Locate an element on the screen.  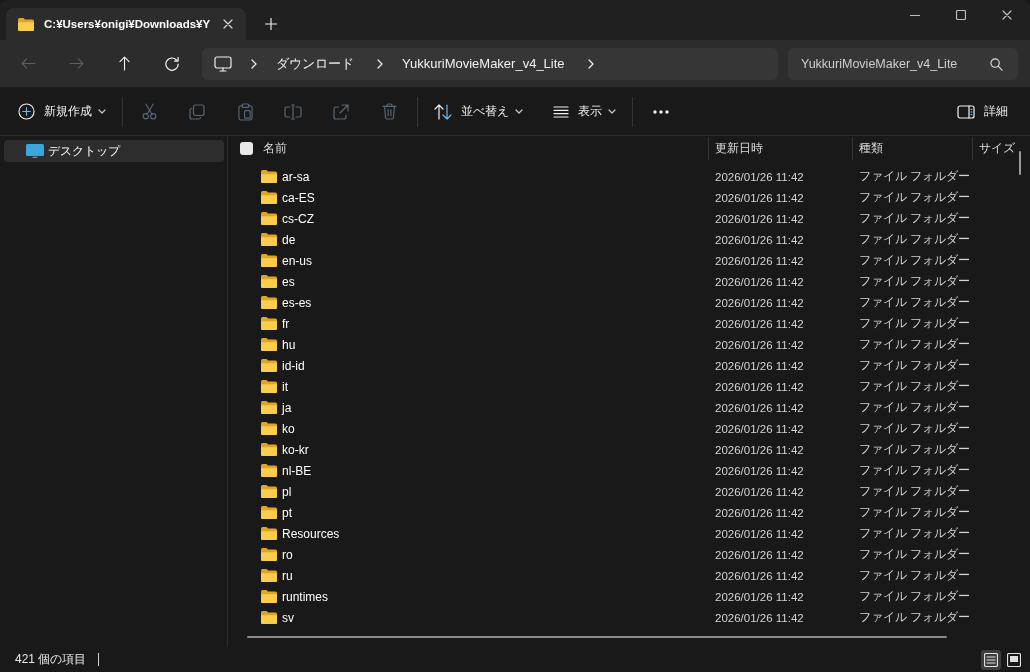
file-name: ca-ES is located at coordinates (298, 197).